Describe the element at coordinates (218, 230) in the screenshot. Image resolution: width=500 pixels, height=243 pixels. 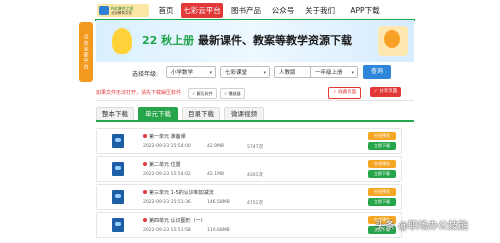
I see `file-size: 110.68MB` at that location.